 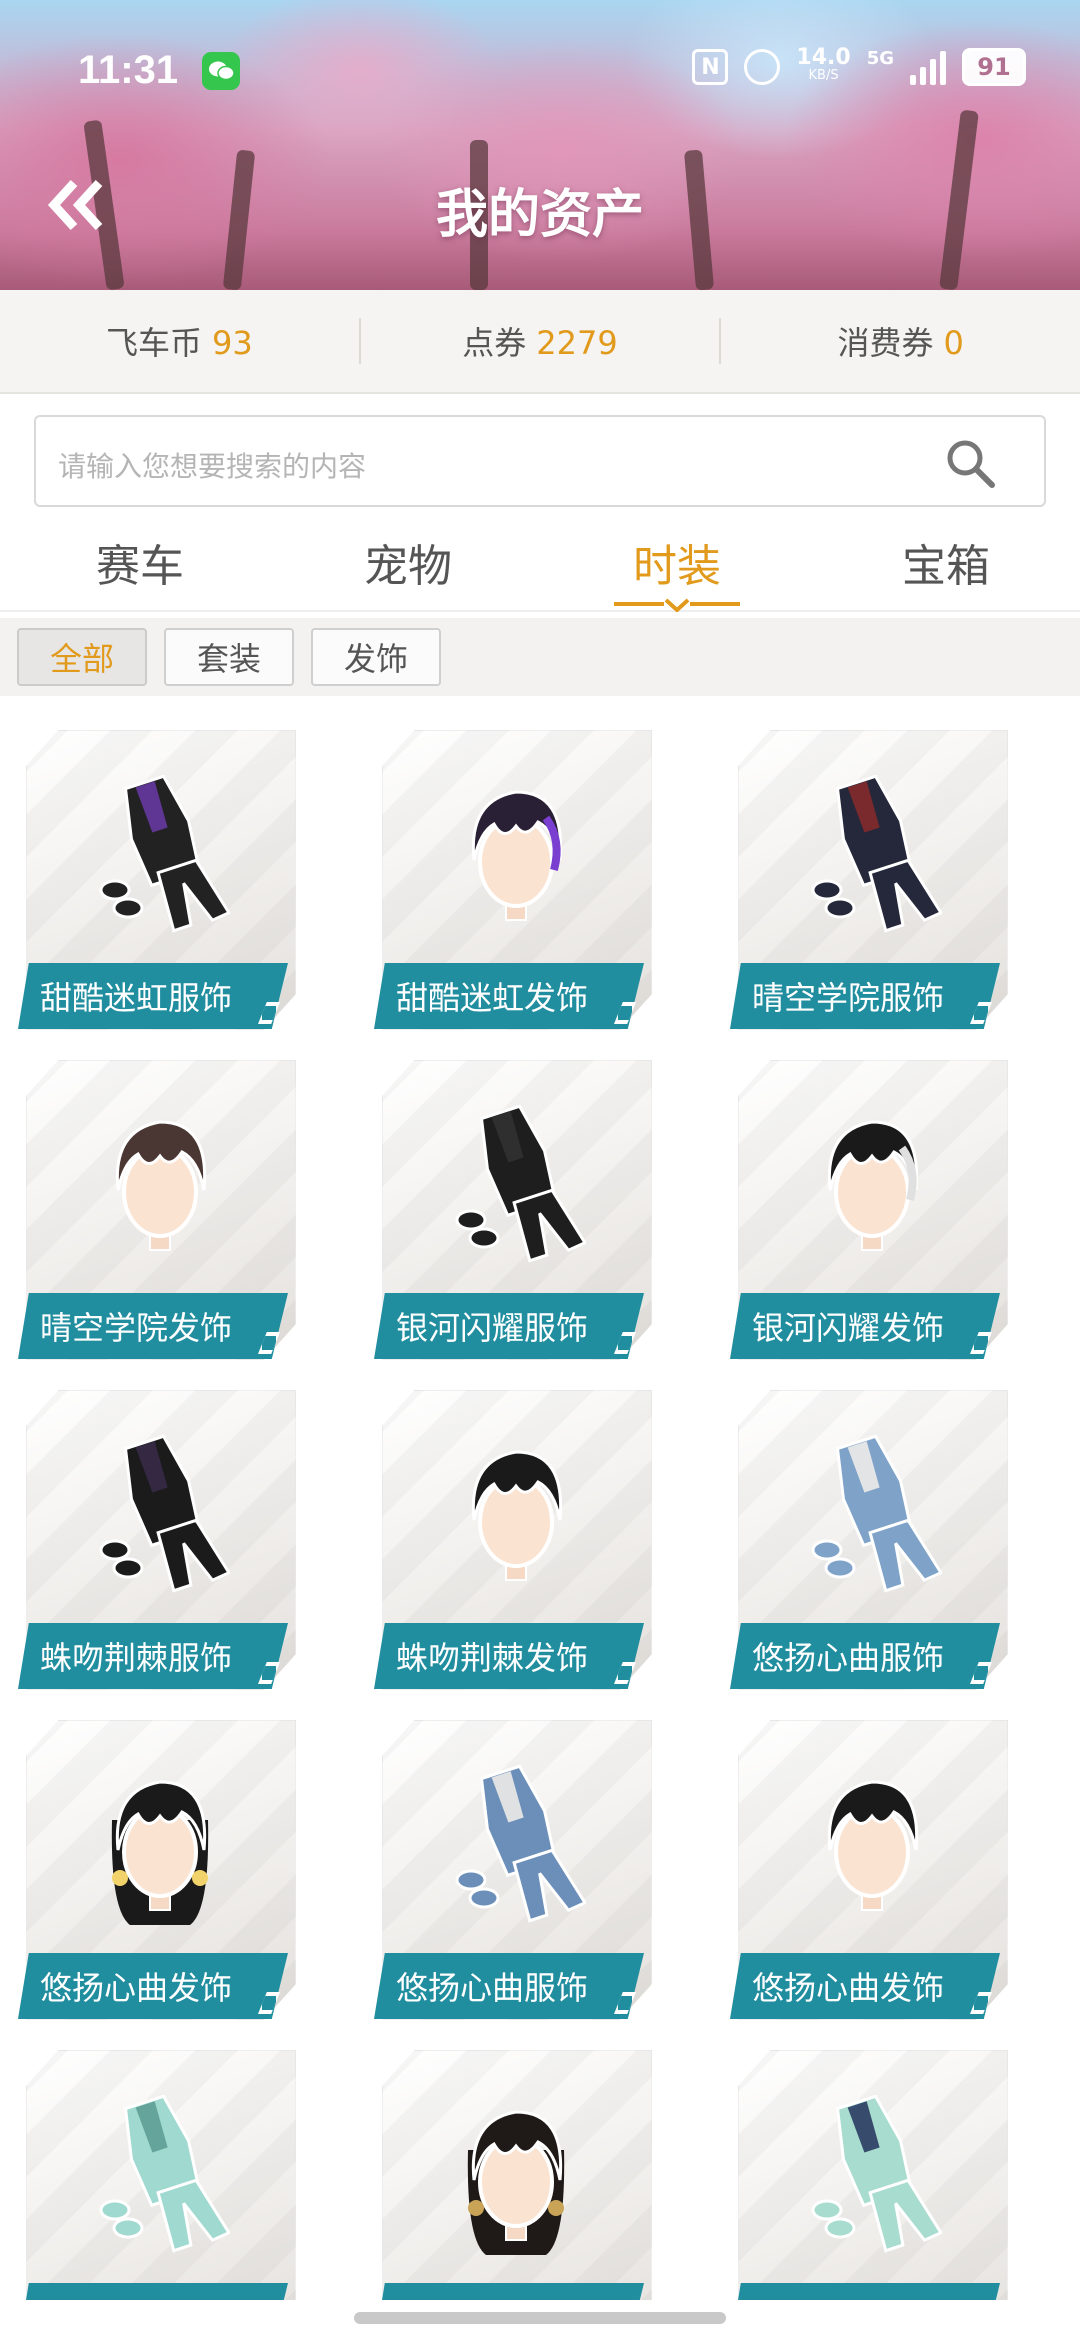 What do you see at coordinates (540, 70) in the screenshot?
I see `status-bar: 11:31 N 14.0 KB/S 5G 91` at bounding box center [540, 70].